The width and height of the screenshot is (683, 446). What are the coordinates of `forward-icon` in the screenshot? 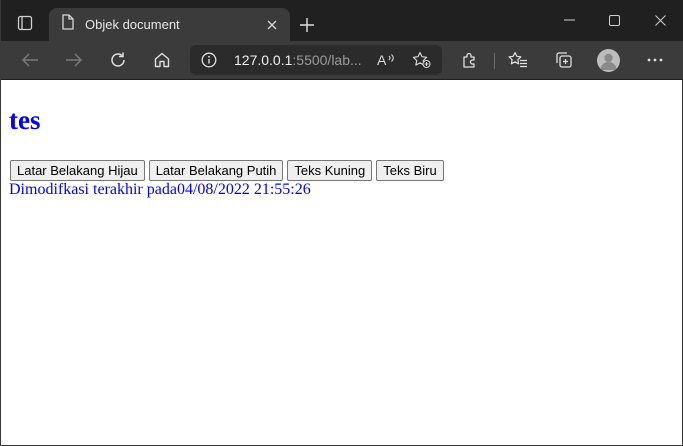 It's located at (74, 60).